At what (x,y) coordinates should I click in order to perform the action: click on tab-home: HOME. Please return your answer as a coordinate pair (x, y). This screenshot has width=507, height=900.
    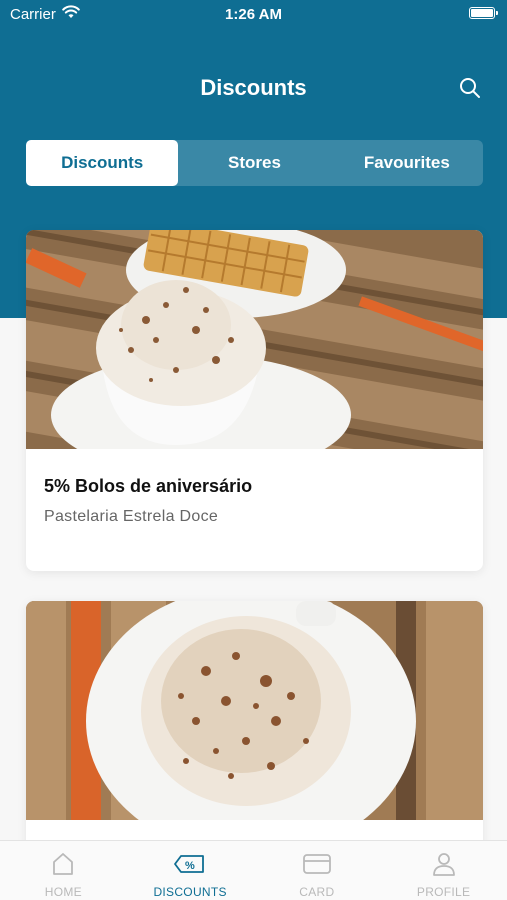
    Looking at the image, I should click on (63, 870).